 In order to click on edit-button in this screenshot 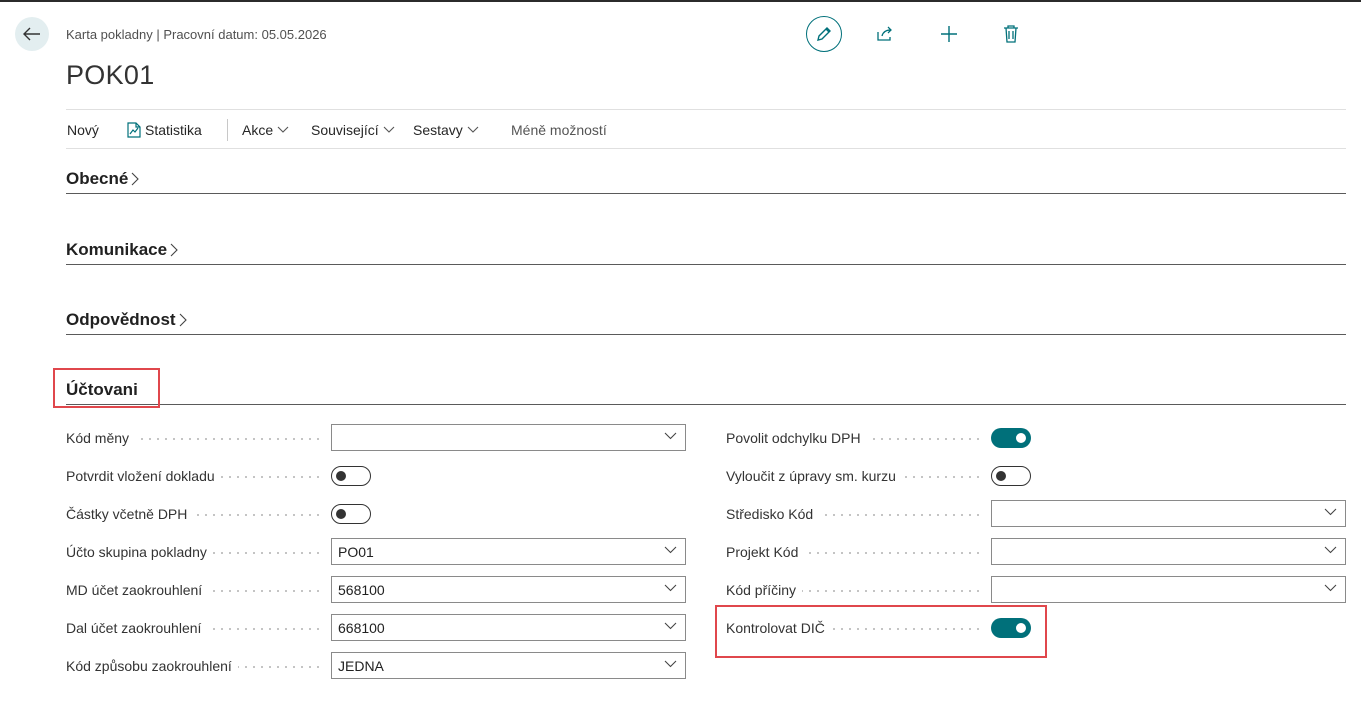, I will do `click(824, 34)`.